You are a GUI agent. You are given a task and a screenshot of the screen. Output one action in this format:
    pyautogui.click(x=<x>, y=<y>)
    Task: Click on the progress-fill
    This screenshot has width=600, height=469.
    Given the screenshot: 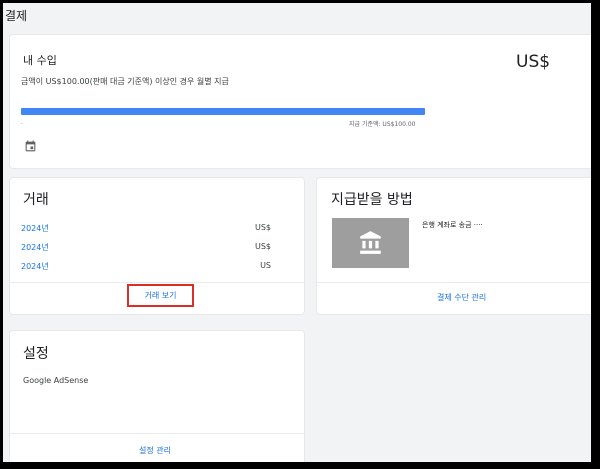 What is the action you would take?
    pyautogui.click(x=223, y=111)
    